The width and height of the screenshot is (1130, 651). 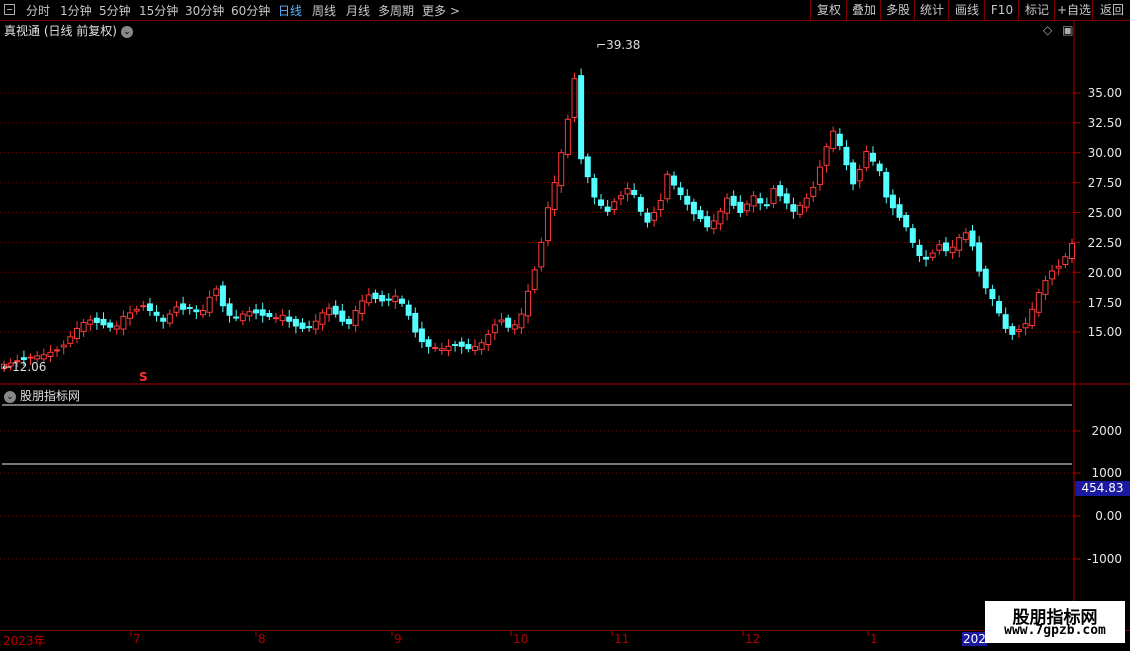 What do you see at coordinates (60, 31) in the screenshot?
I see `stock-title: 真视通 (日线 前复权)` at bounding box center [60, 31].